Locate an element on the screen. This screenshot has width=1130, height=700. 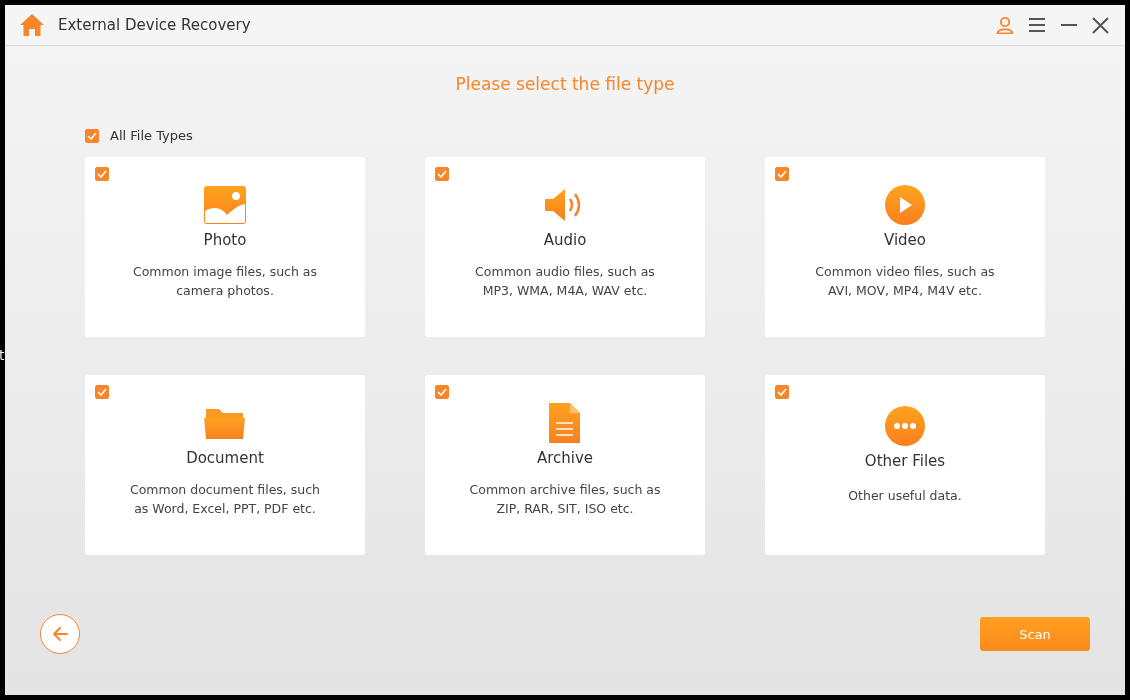
back-button is located at coordinates (60, 634).